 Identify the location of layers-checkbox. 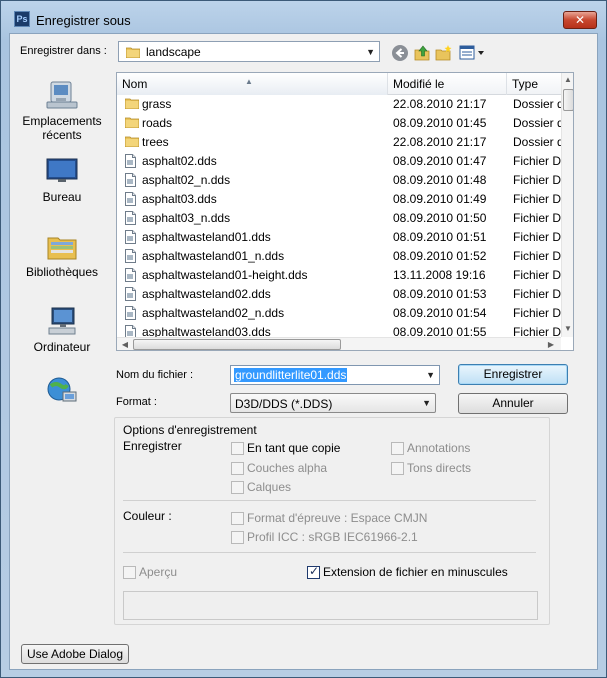
(237, 487).